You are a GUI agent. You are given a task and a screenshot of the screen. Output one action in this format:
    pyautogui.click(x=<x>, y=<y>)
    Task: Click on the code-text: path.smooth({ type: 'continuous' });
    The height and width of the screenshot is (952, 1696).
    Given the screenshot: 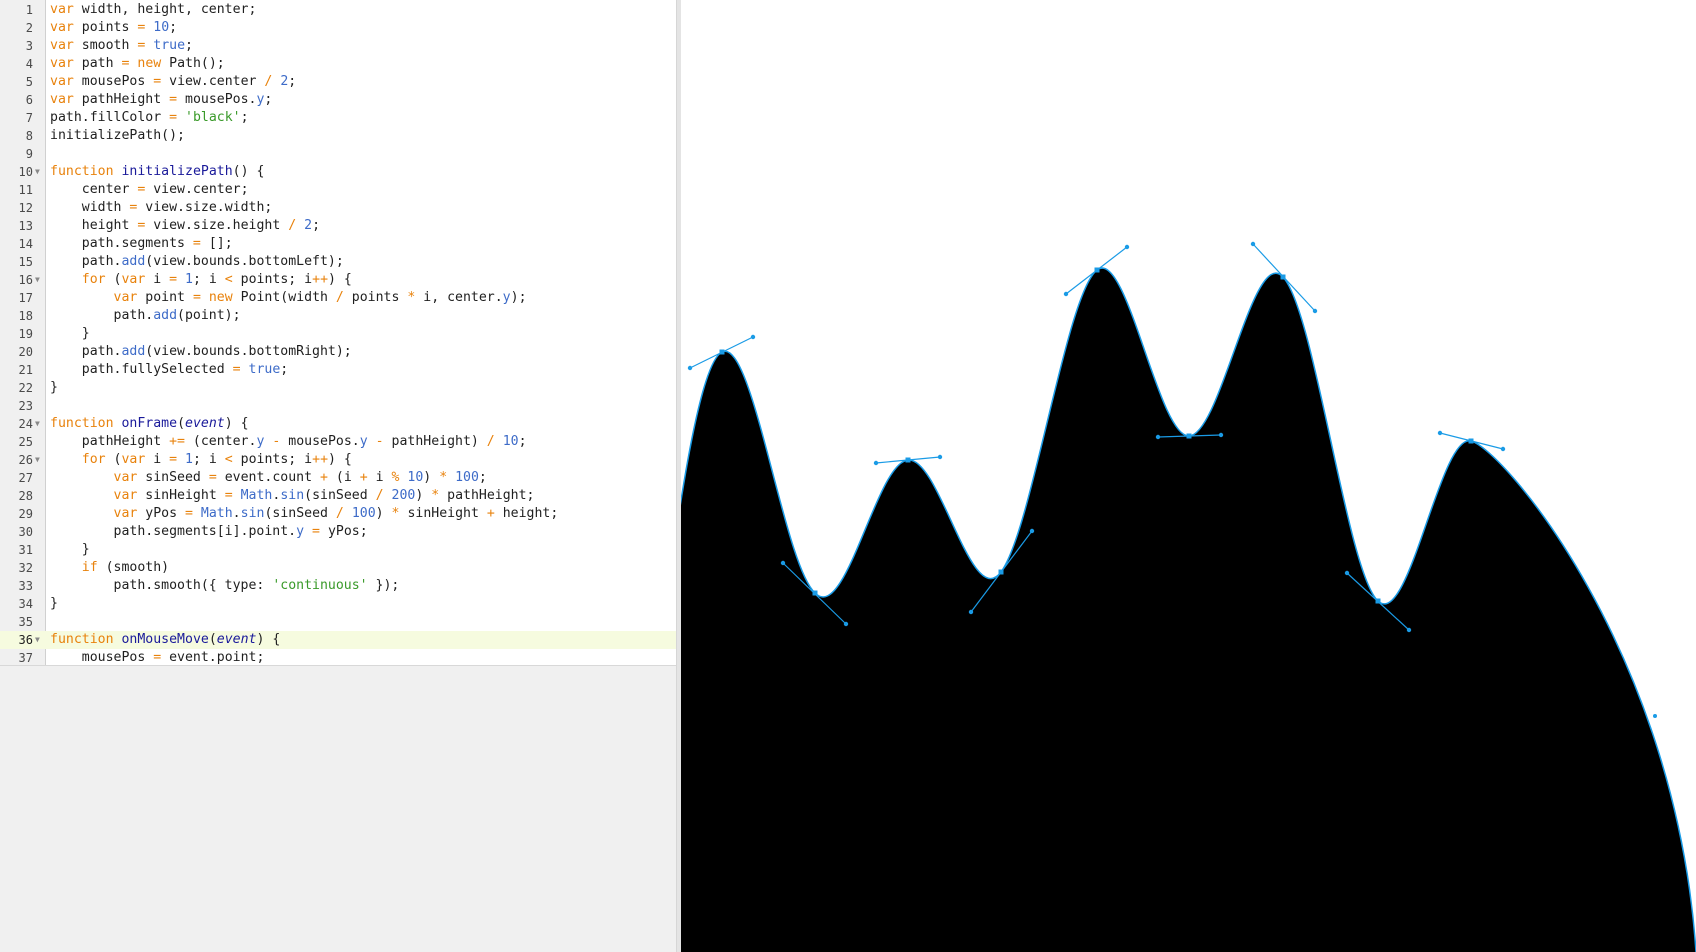 What is the action you would take?
    pyautogui.click(x=225, y=585)
    